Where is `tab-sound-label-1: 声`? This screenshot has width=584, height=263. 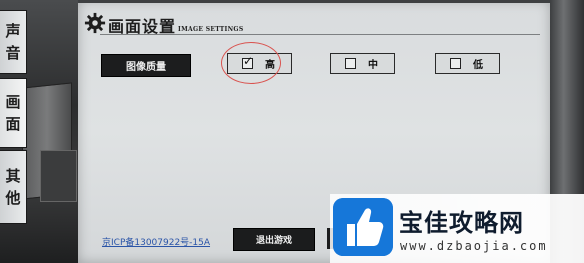
tab-sound-label-1: 声 is located at coordinates (13, 31).